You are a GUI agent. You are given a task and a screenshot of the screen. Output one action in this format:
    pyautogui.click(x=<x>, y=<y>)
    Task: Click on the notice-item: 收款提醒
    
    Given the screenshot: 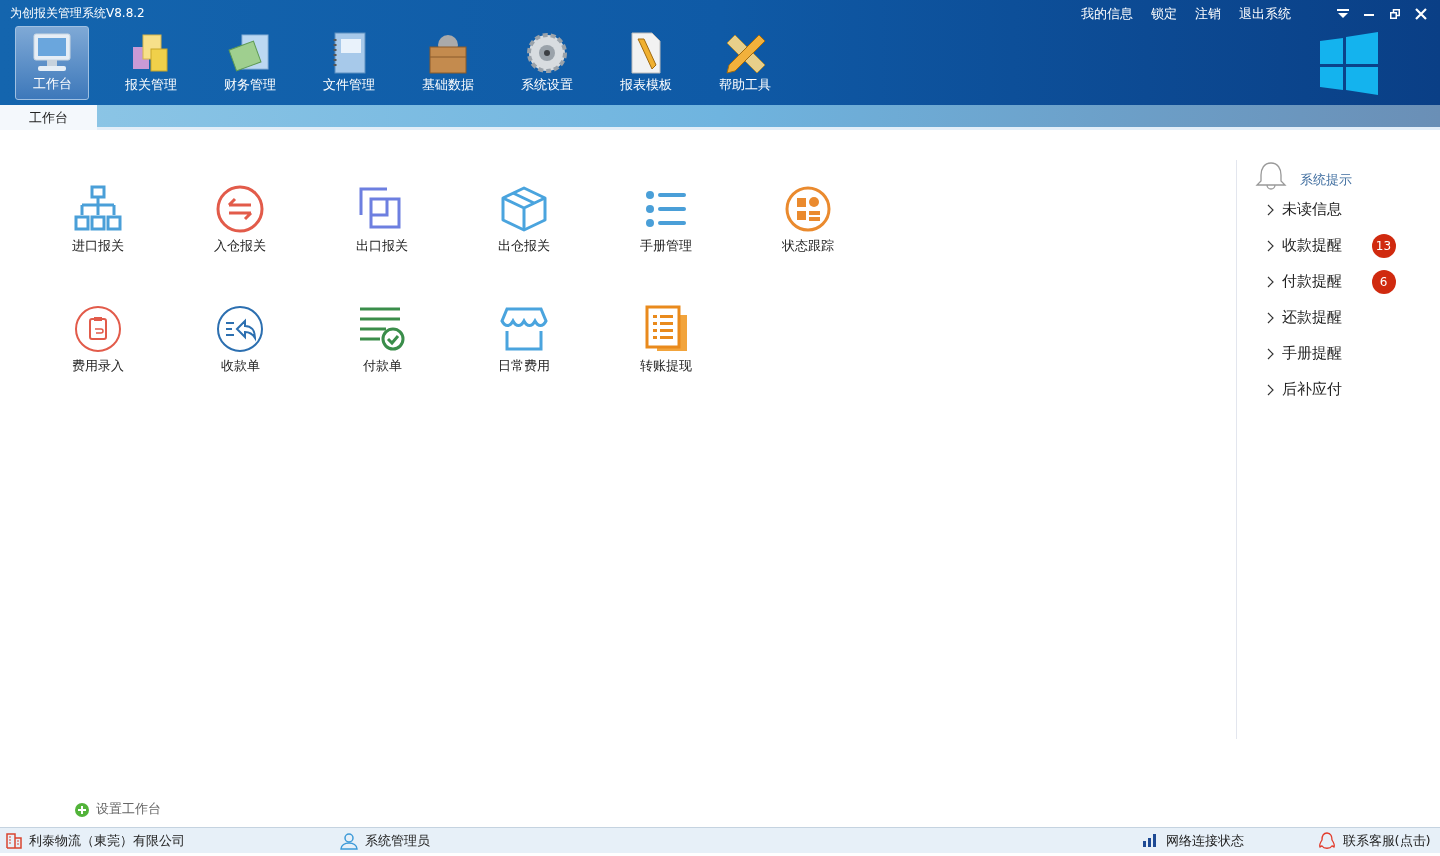 What is the action you would take?
    pyautogui.click(x=1289, y=246)
    